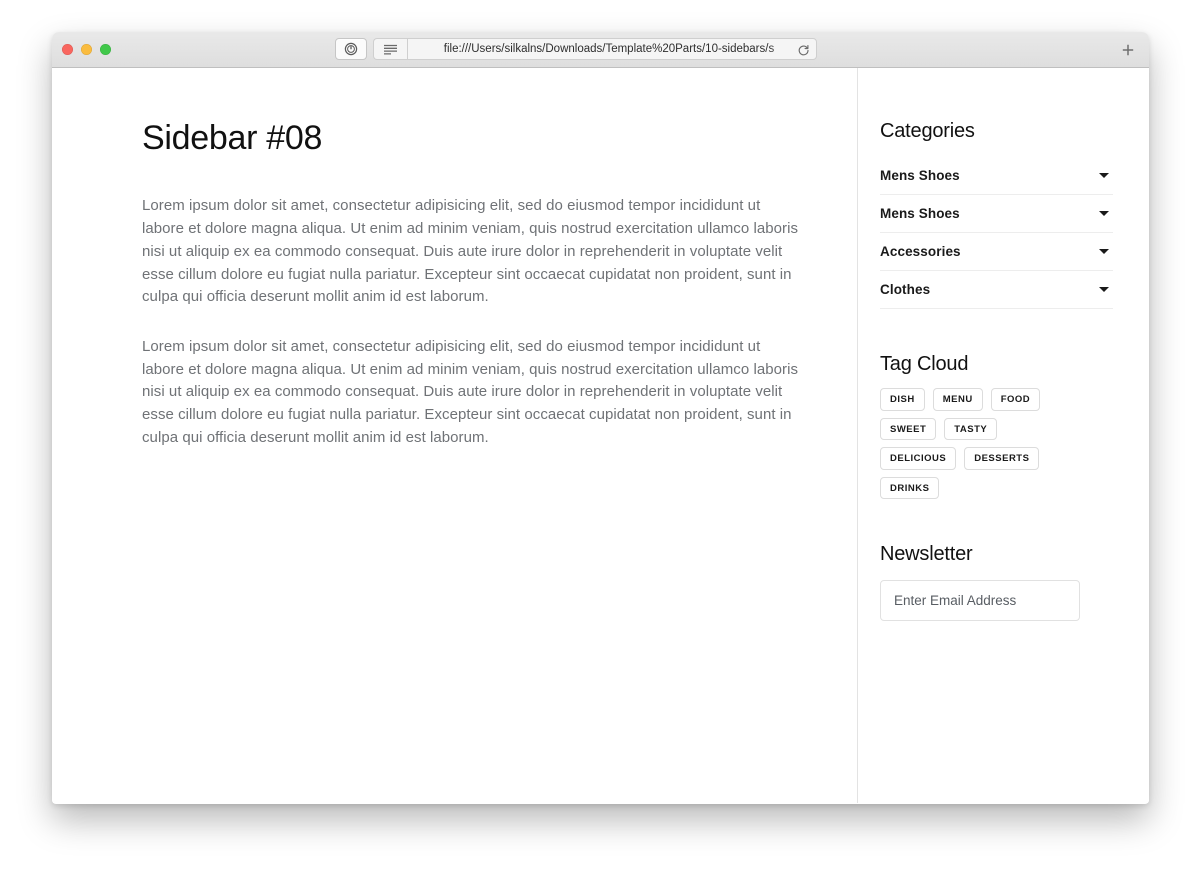  Describe the element at coordinates (105, 49) in the screenshot. I see `zoom-window-button` at that location.